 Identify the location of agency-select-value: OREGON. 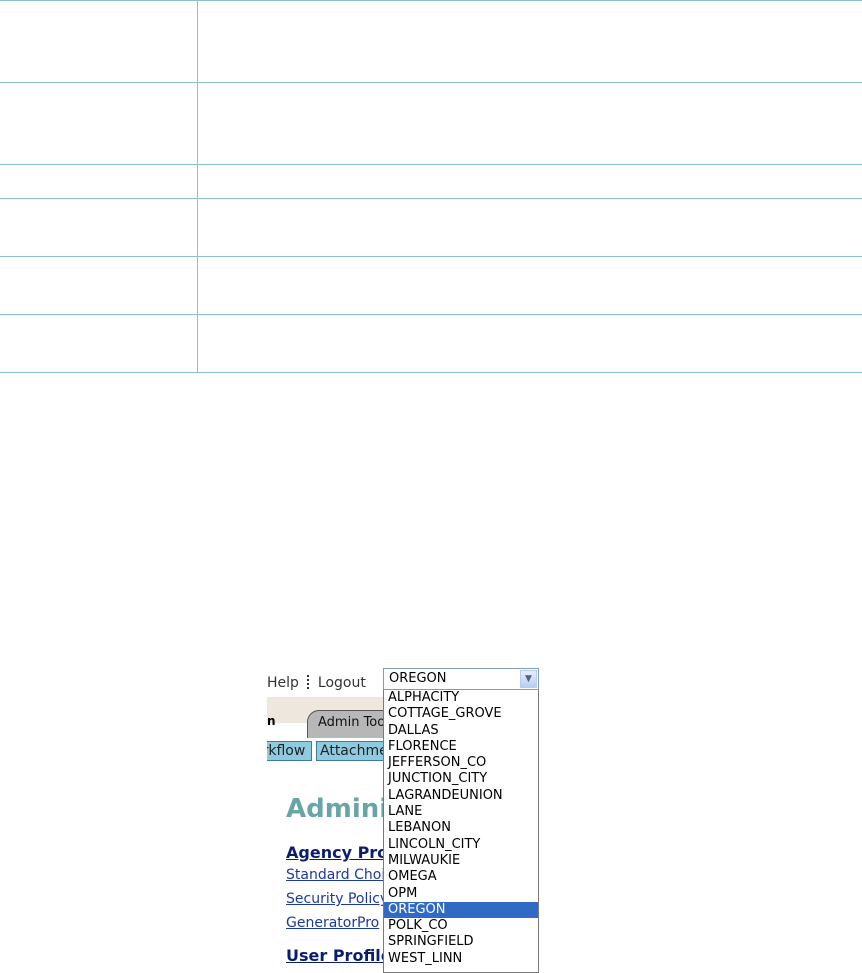
(418, 678).